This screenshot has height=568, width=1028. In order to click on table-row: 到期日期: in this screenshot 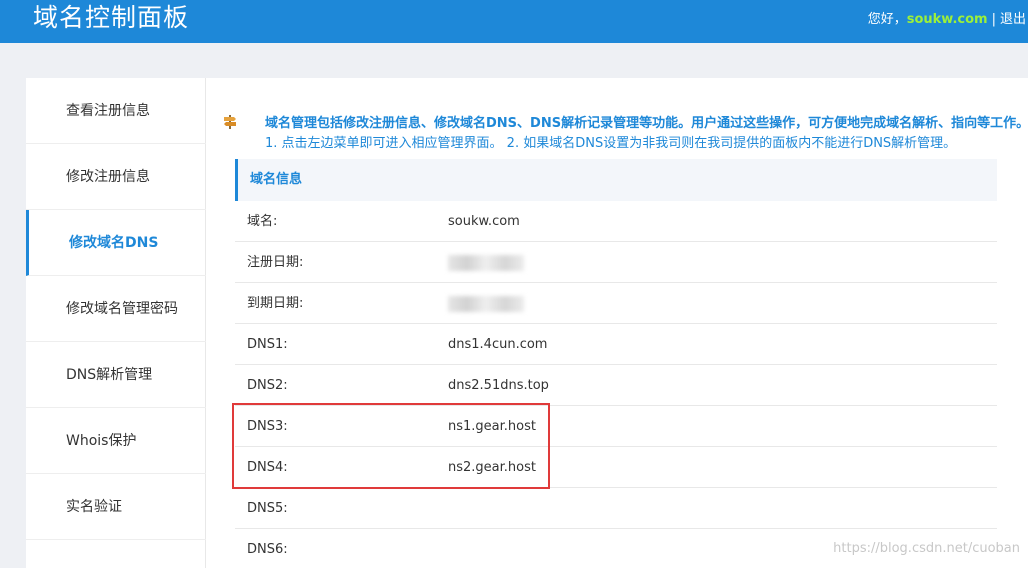, I will do `click(616, 303)`.